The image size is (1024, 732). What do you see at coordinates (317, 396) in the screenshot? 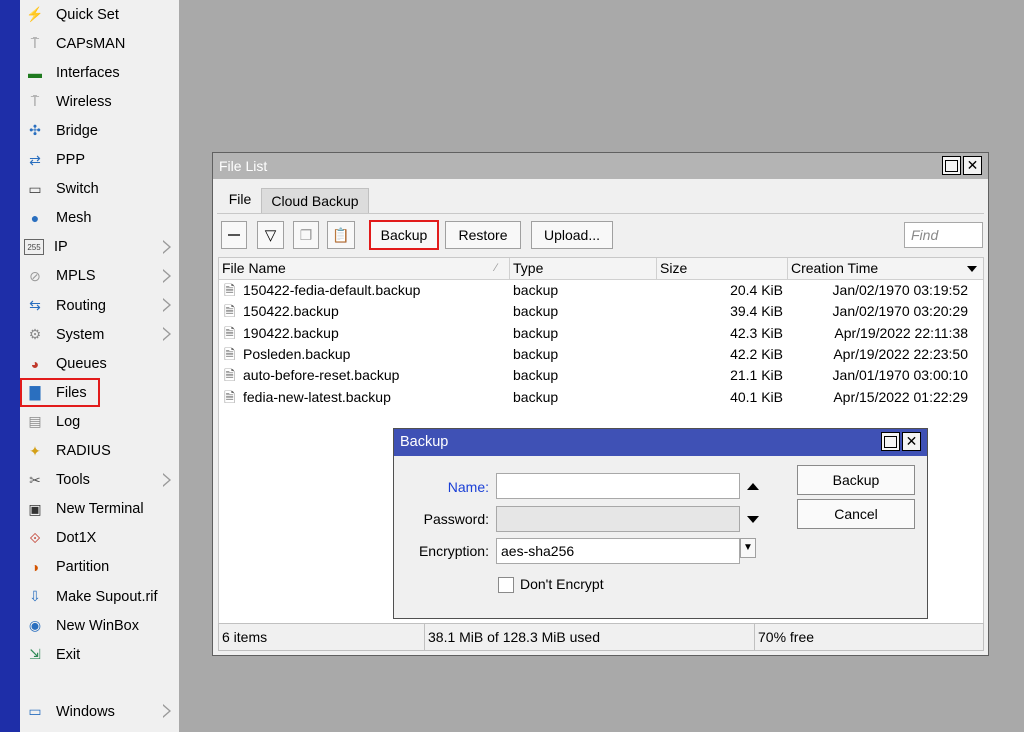
I see `cell-name: fedia-new-latest.backup` at bounding box center [317, 396].